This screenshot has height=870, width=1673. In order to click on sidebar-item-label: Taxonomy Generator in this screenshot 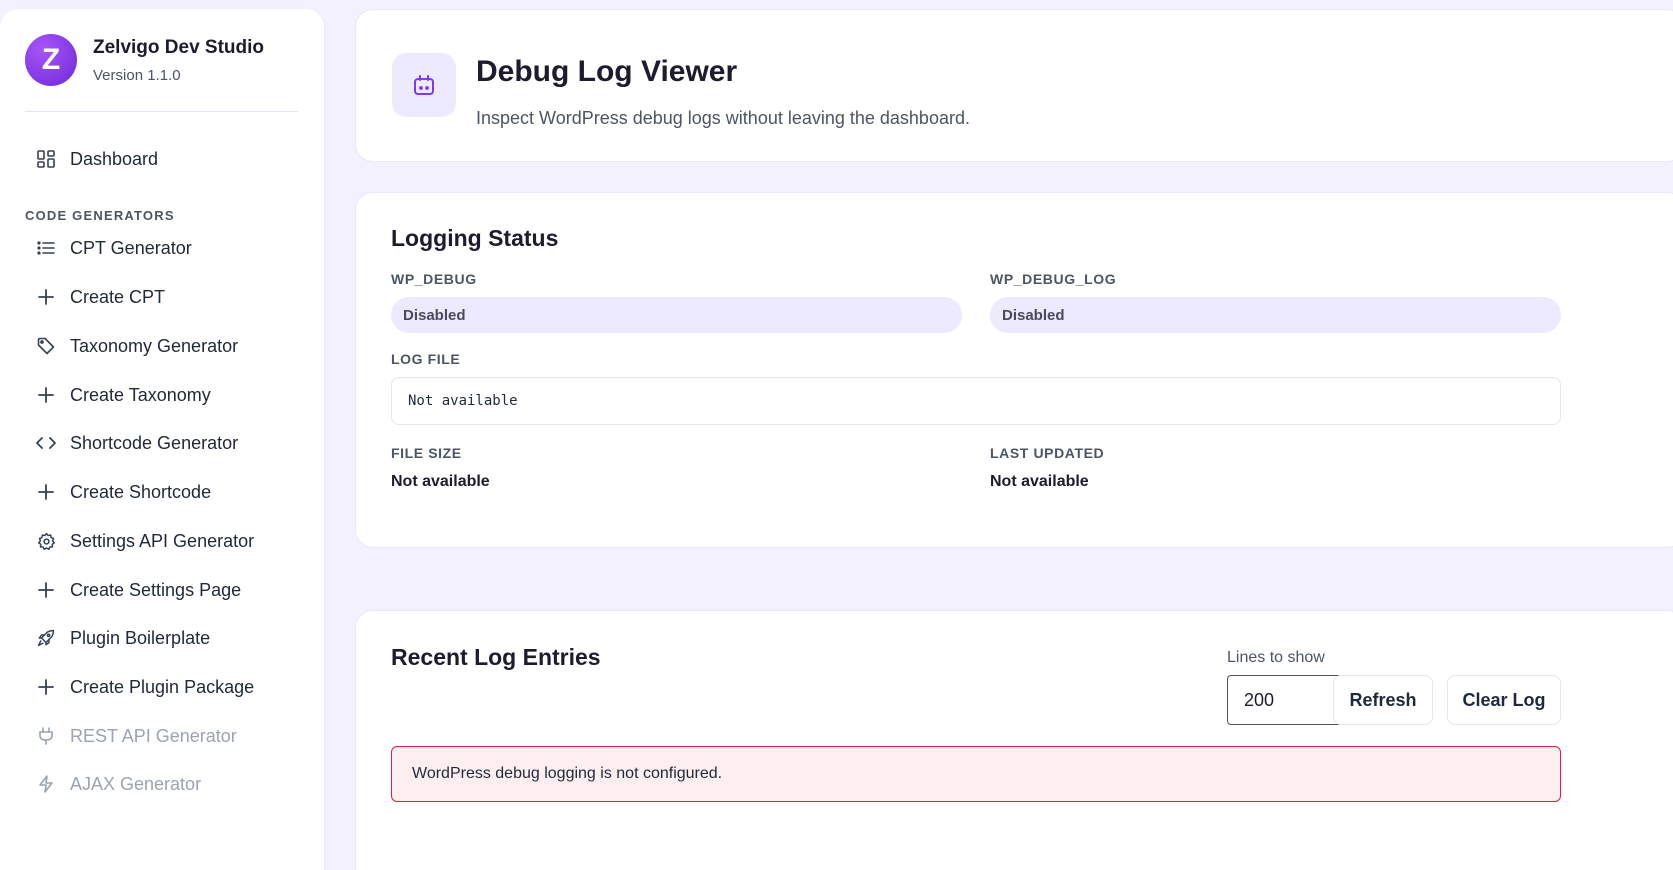, I will do `click(154, 345)`.